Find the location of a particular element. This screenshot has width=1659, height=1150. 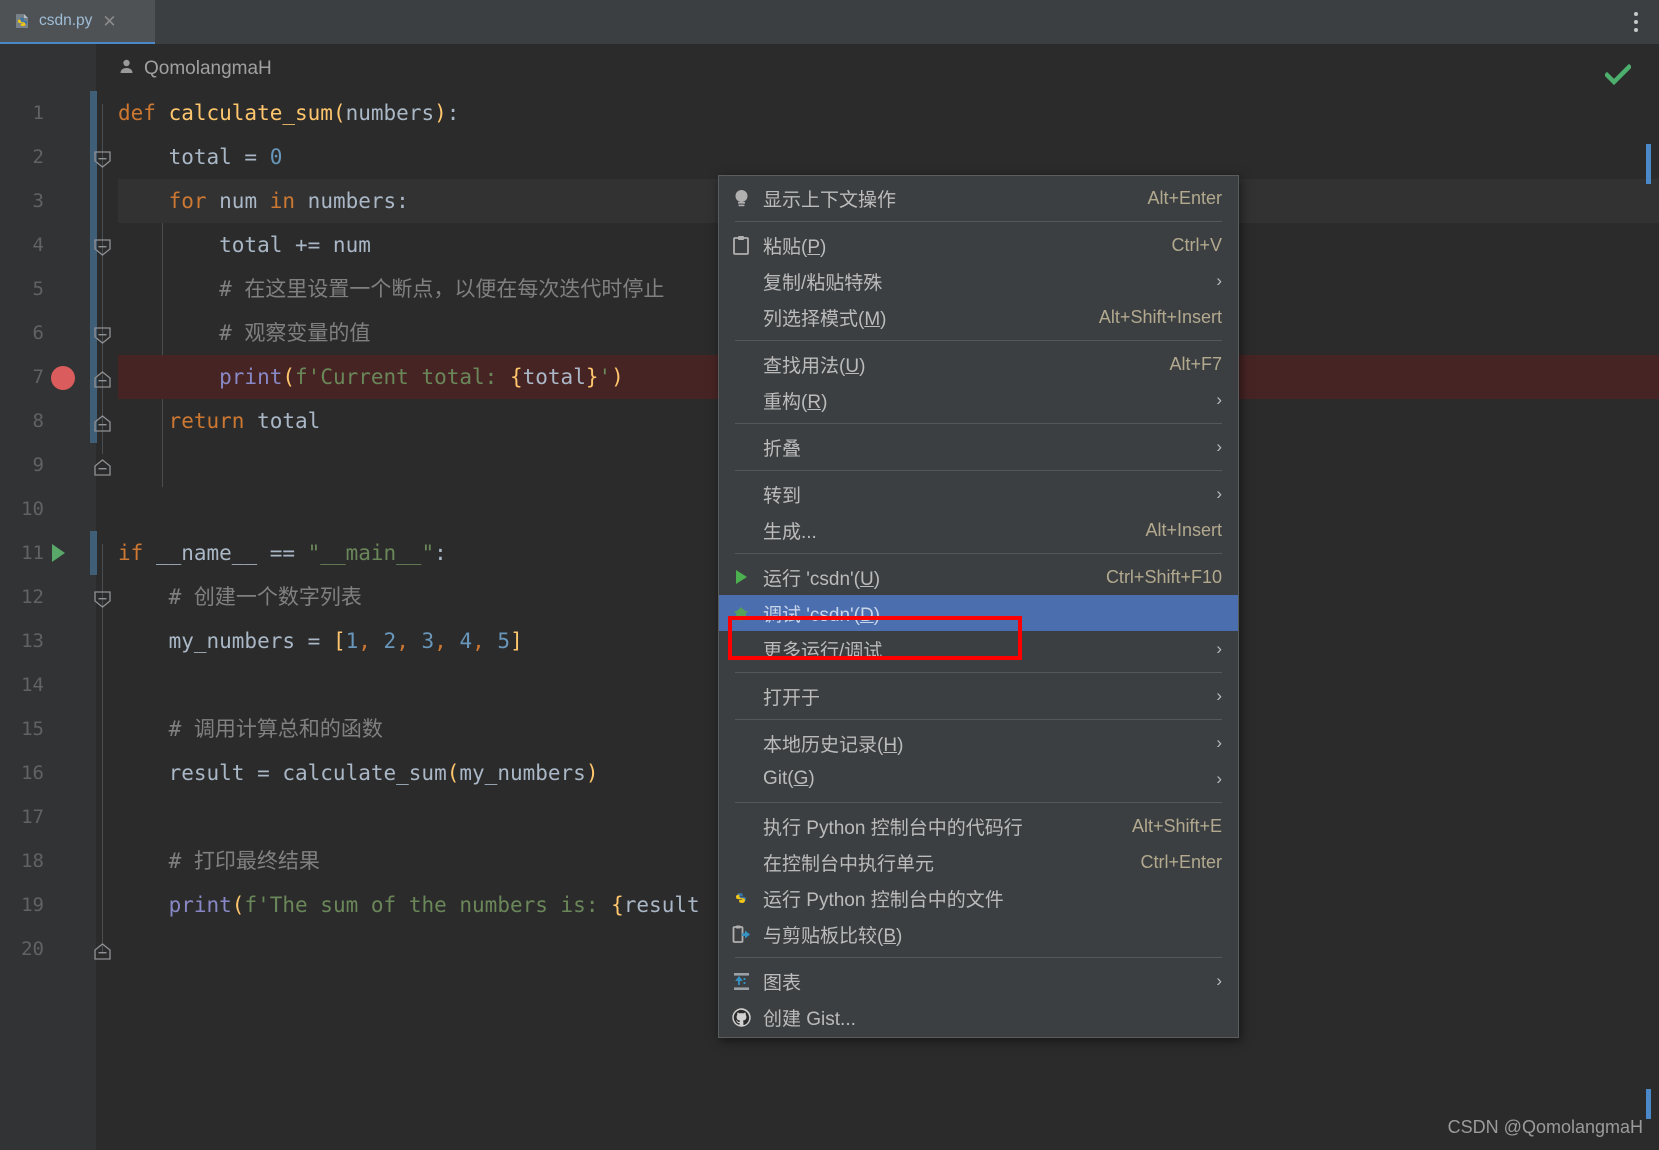

editor-tab-csdn-py: csdn.py ✕ is located at coordinates (77, 22).